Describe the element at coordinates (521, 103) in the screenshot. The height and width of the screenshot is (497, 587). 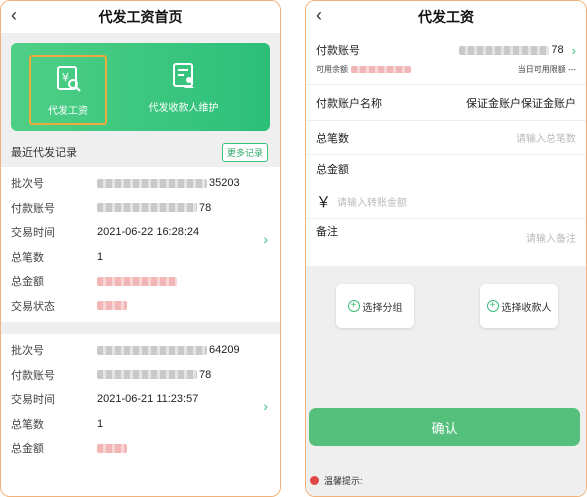
I see `account-name-value: 保证金账户保证金账户` at that location.